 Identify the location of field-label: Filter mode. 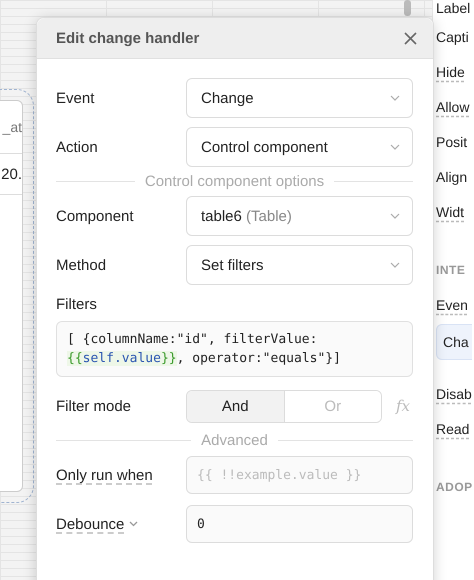
(94, 406).